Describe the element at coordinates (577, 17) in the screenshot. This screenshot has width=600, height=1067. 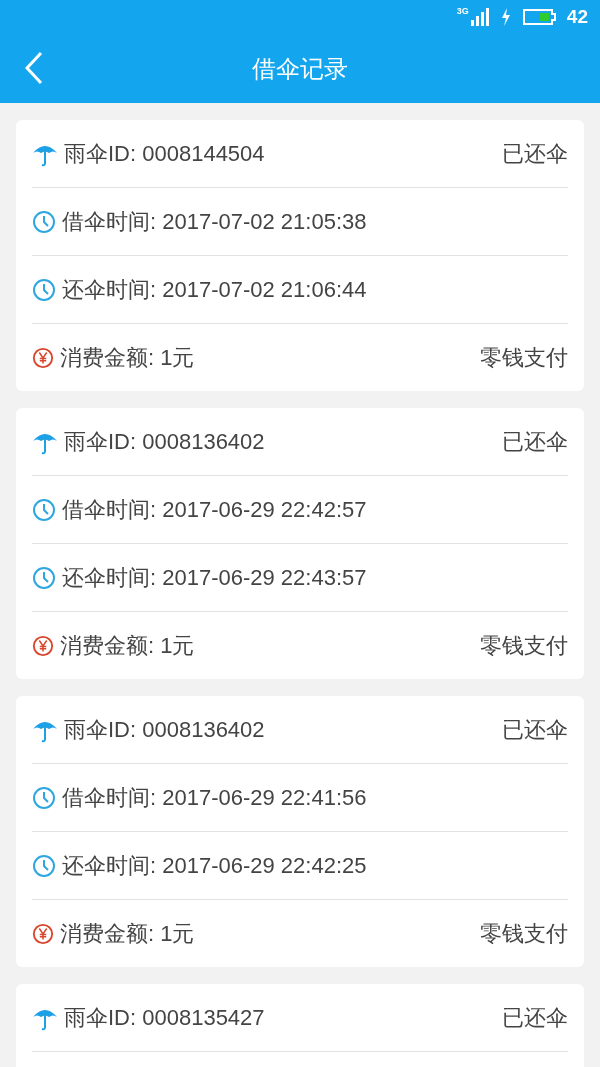
I see `battery-level: 42` at that location.